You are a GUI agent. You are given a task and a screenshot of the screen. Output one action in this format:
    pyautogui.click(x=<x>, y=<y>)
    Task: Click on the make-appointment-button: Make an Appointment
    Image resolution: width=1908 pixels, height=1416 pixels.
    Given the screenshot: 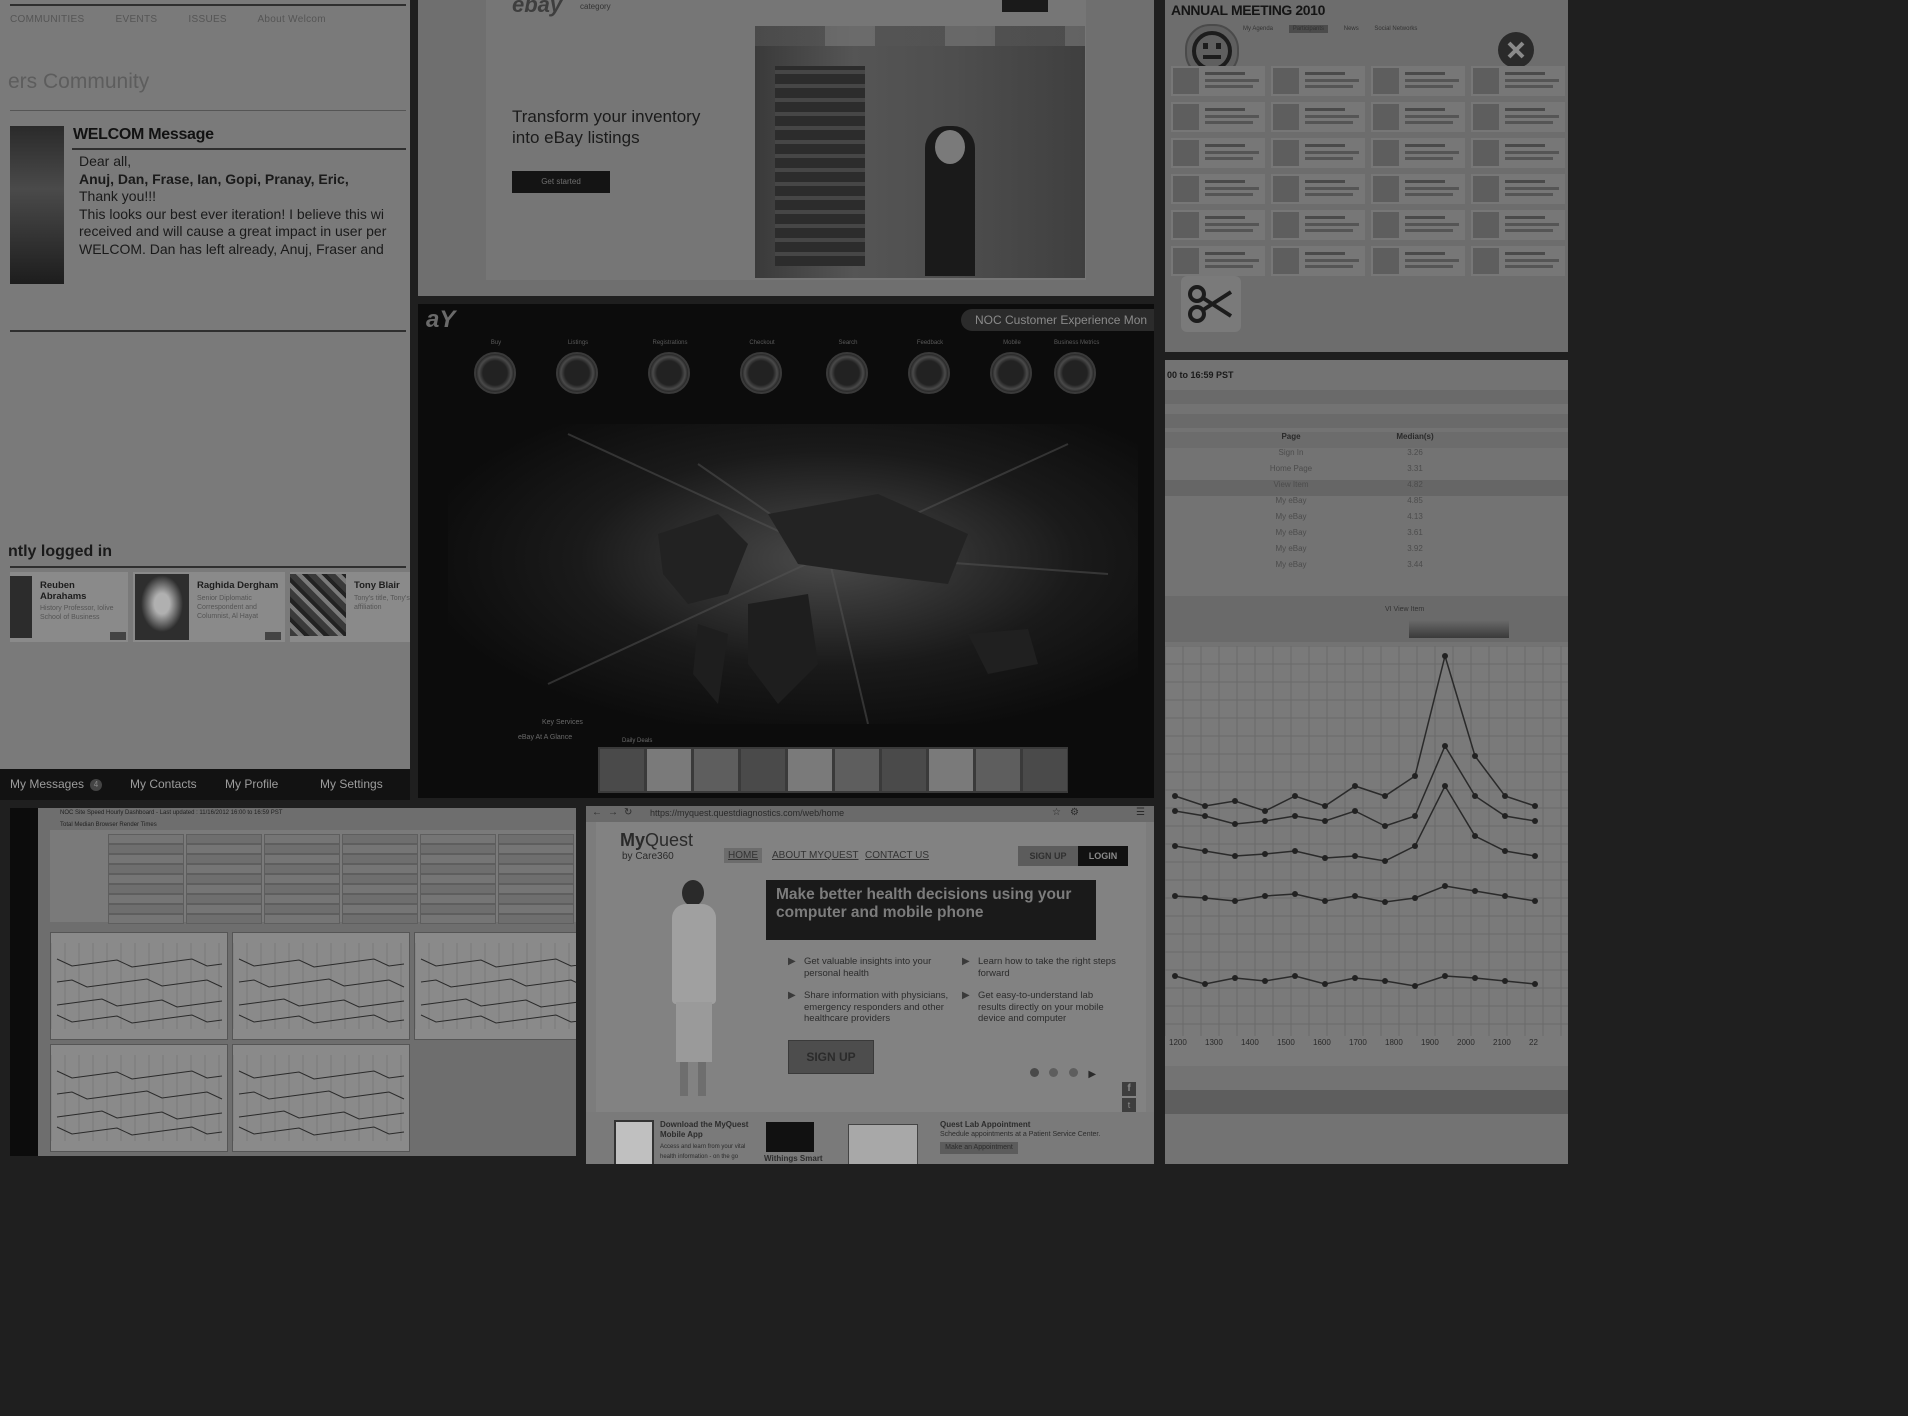 What is the action you would take?
    pyautogui.click(x=979, y=1148)
    